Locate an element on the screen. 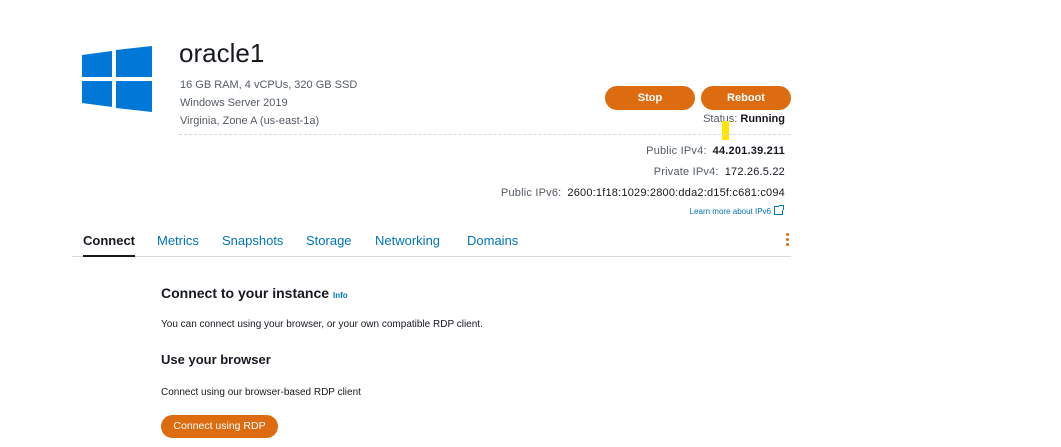 This screenshot has height=447, width=1061. tab-storage: Storage is located at coordinates (329, 240).